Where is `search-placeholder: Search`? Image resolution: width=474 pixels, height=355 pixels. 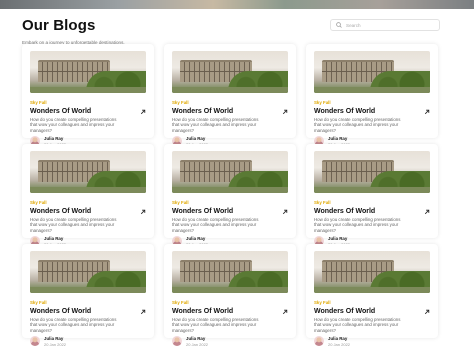 search-placeholder: Search is located at coordinates (353, 25).